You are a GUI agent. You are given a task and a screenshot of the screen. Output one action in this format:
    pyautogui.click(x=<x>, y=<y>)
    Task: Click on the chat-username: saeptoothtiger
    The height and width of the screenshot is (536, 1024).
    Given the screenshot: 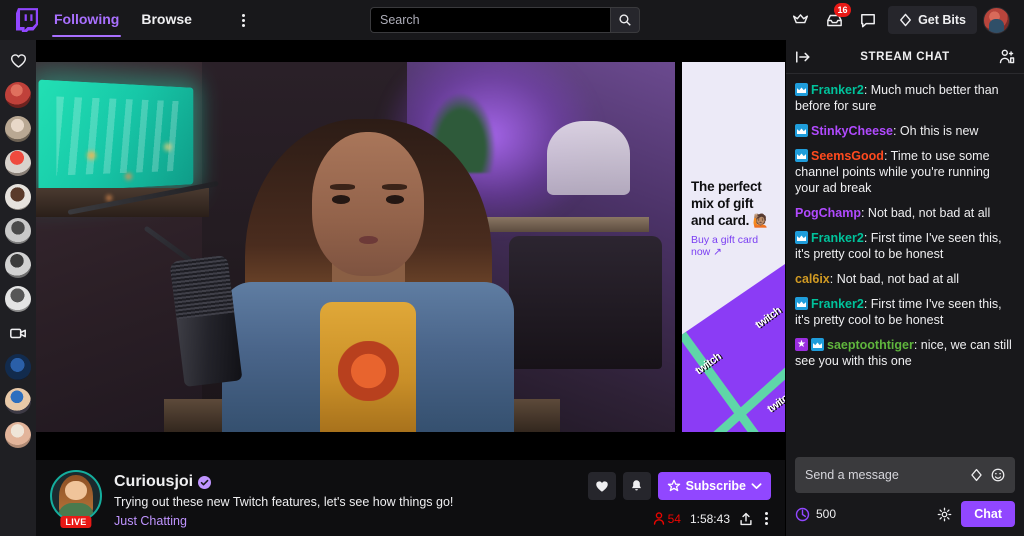 What is the action you would take?
    pyautogui.click(x=870, y=345)
    